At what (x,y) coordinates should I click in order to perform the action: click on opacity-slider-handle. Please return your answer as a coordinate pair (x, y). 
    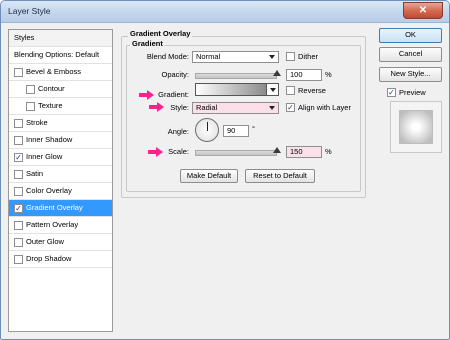
    Looking at the image, I should click on (277, 73).